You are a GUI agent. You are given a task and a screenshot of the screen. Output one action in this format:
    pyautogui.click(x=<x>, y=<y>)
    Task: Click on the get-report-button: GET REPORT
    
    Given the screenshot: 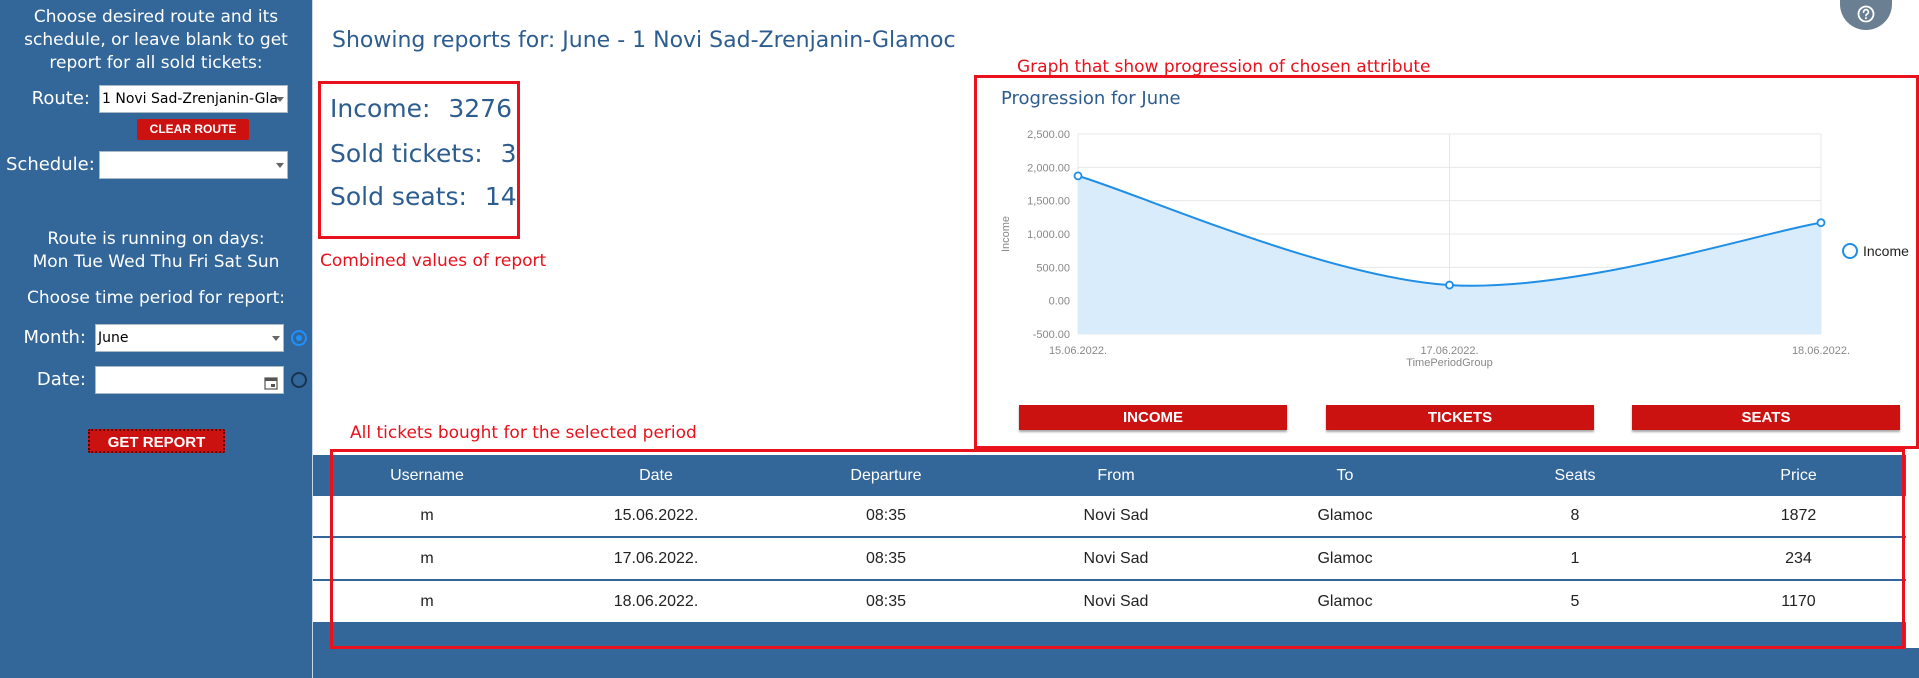 What is the action you would take?
    pyautogui.click(x=156, y=441)
    